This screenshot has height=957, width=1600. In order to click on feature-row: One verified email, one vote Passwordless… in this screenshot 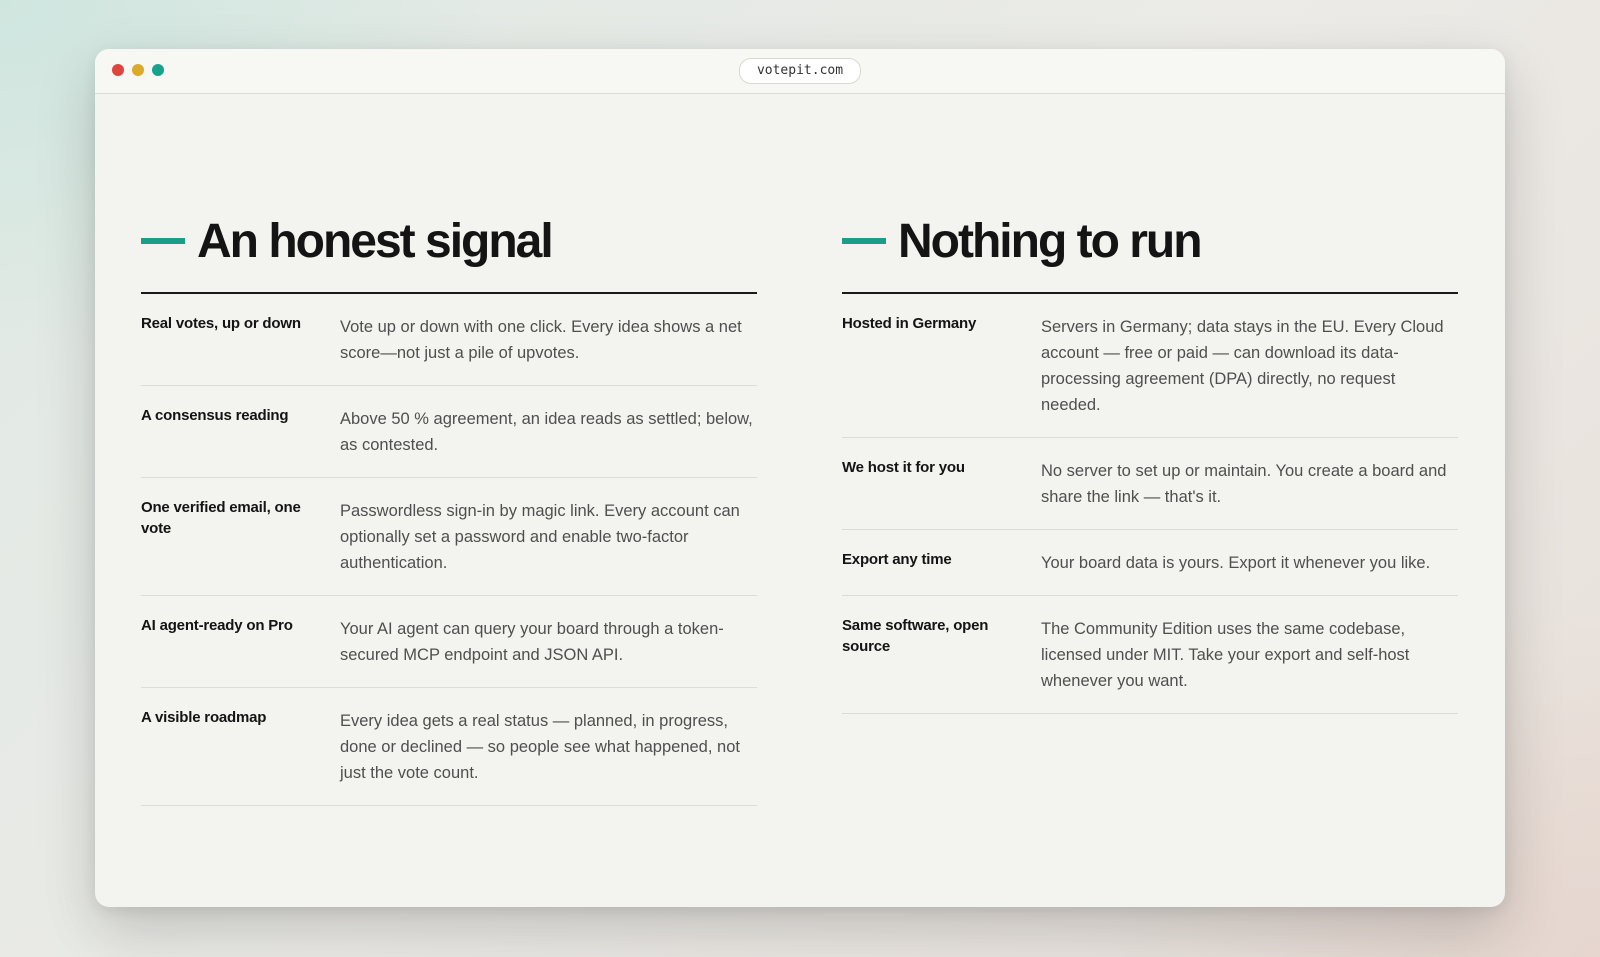, I will do `click(449, 537)`.